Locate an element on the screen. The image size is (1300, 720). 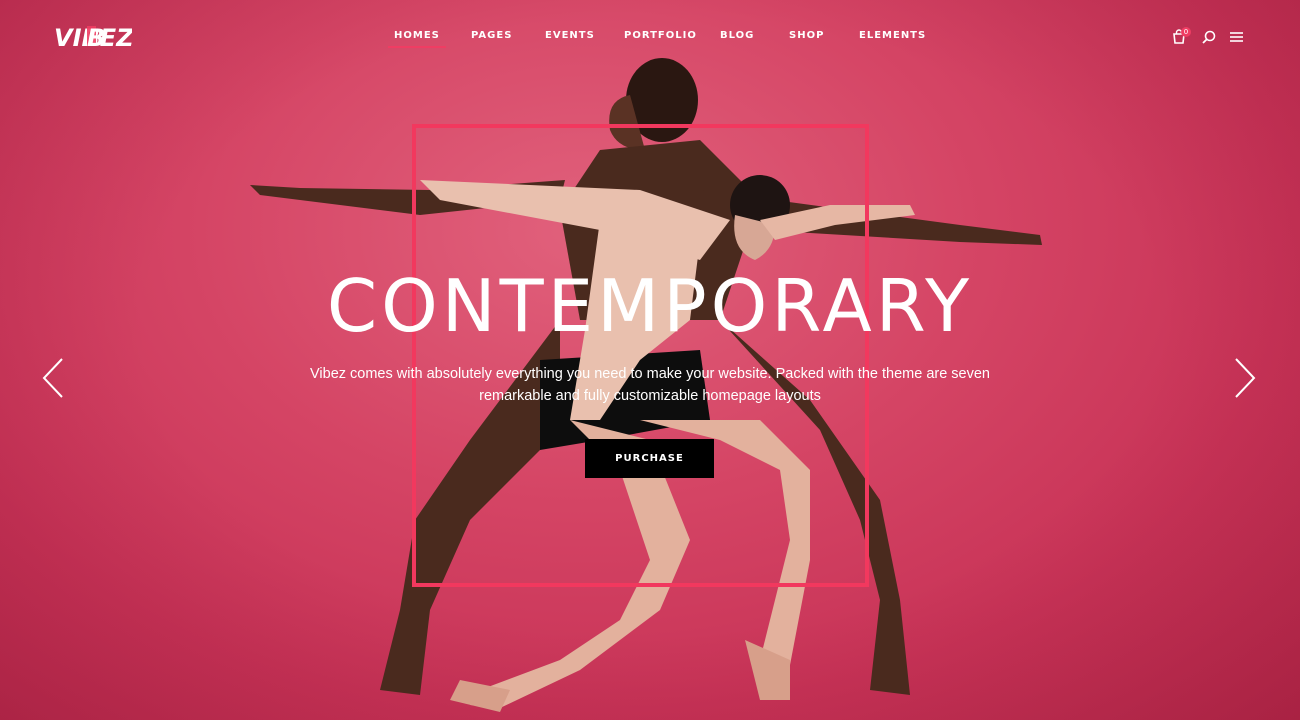
nav-item-blog: BLOG is located at coordinates (737, 35).